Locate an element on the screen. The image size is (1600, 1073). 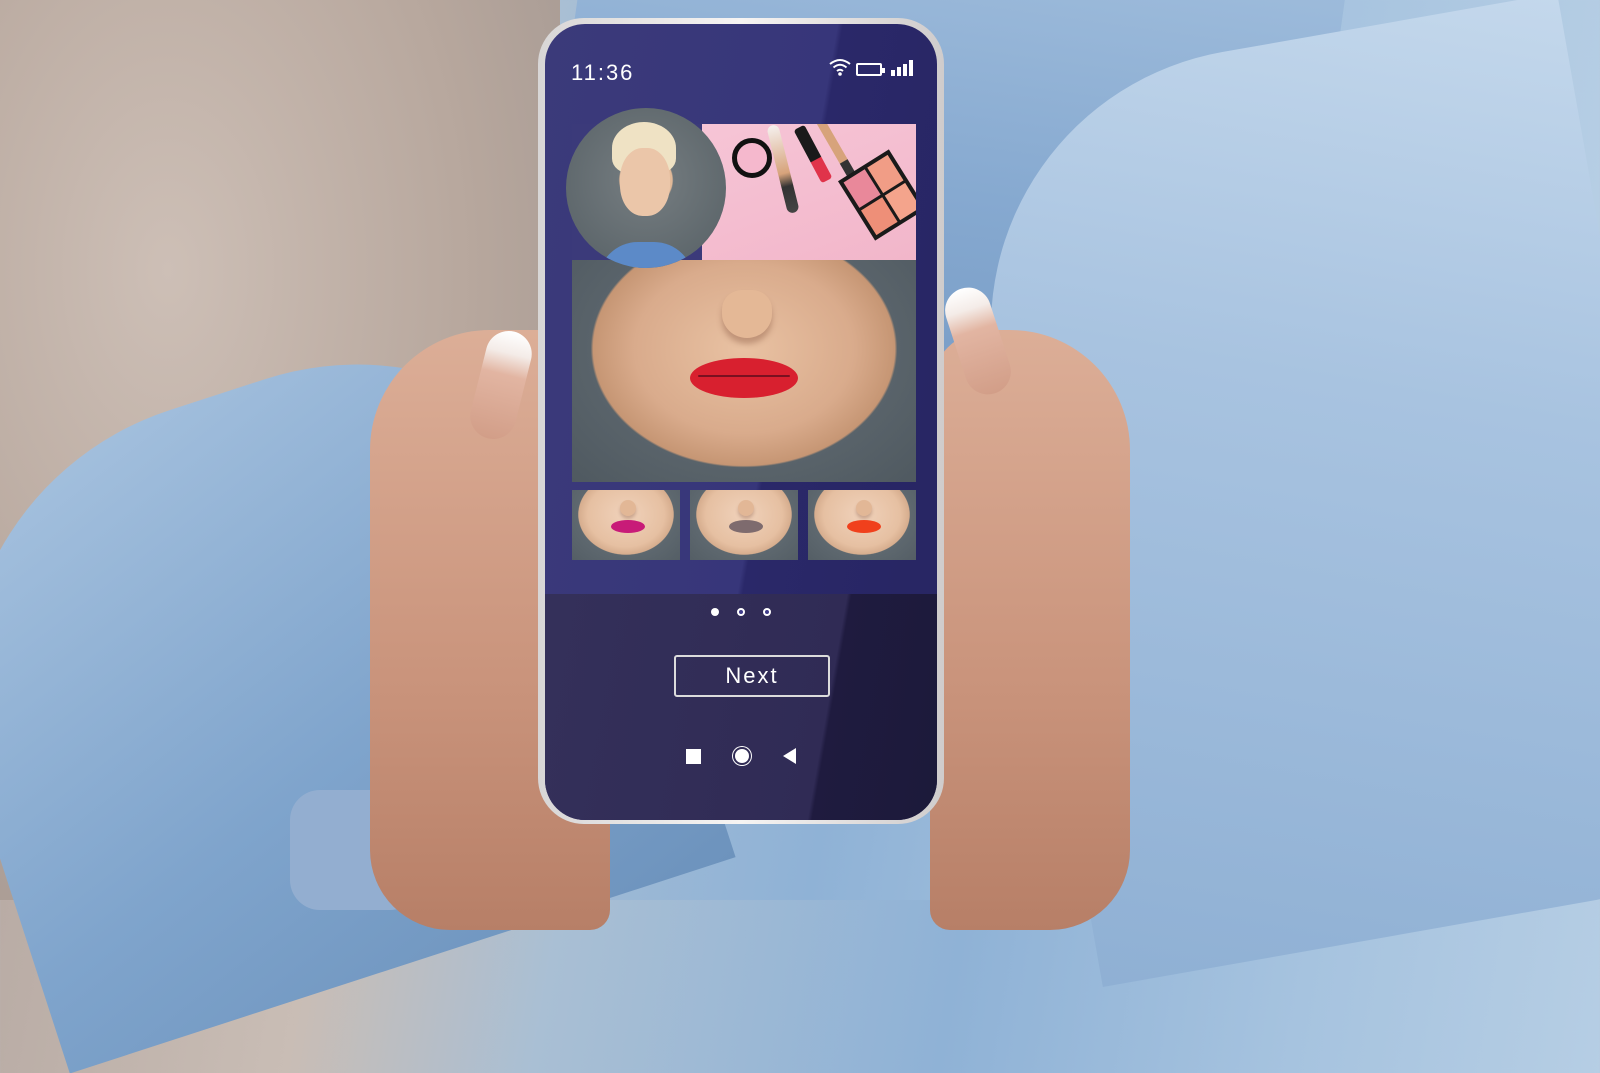
back-triangle-icon is located at coordinates (789, 756).